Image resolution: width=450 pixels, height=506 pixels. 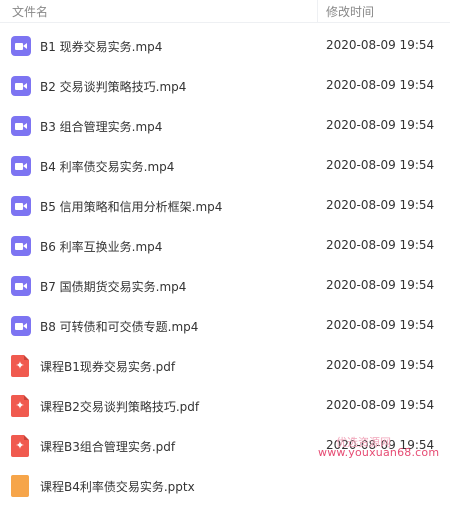 I want to click on watermark: www.youxuan68.com, so click(x=379, y=452).